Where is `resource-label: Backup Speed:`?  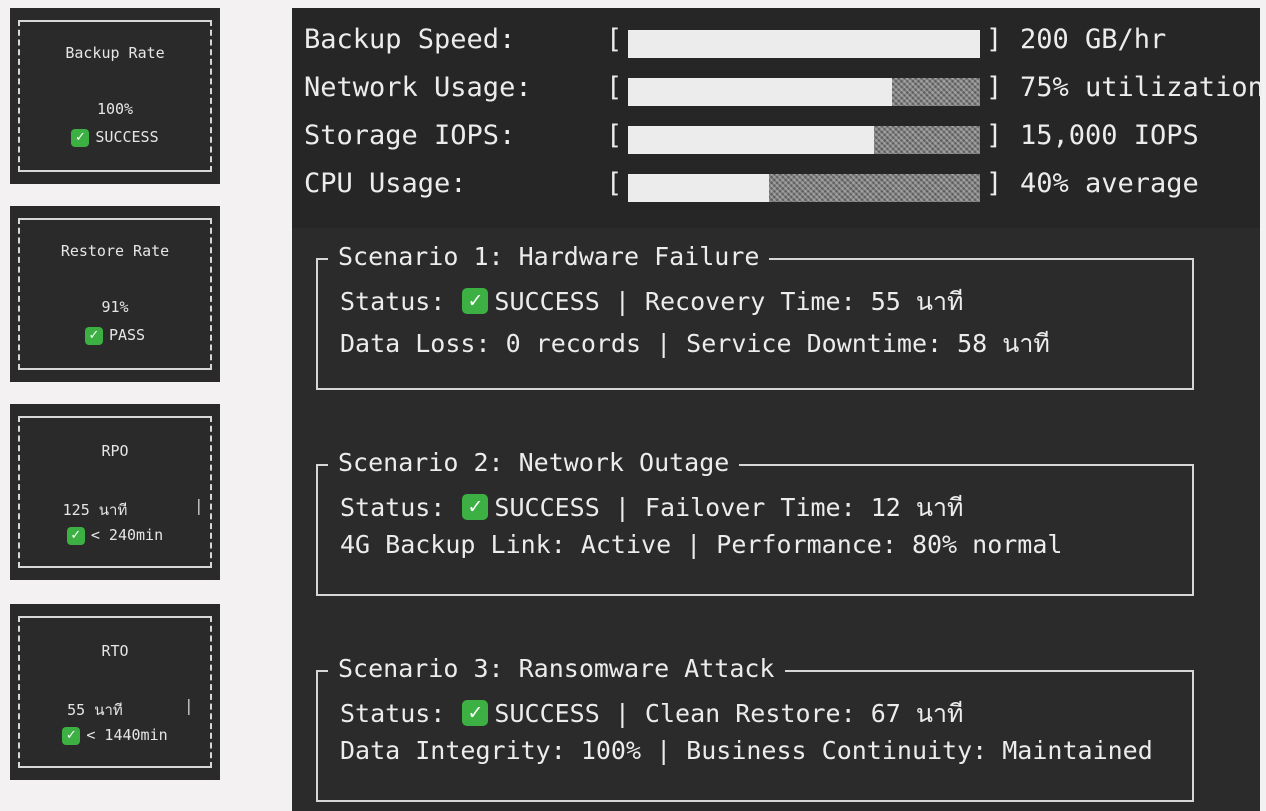 resource-label: Backup Speed: is located at coordinates (410, 39).